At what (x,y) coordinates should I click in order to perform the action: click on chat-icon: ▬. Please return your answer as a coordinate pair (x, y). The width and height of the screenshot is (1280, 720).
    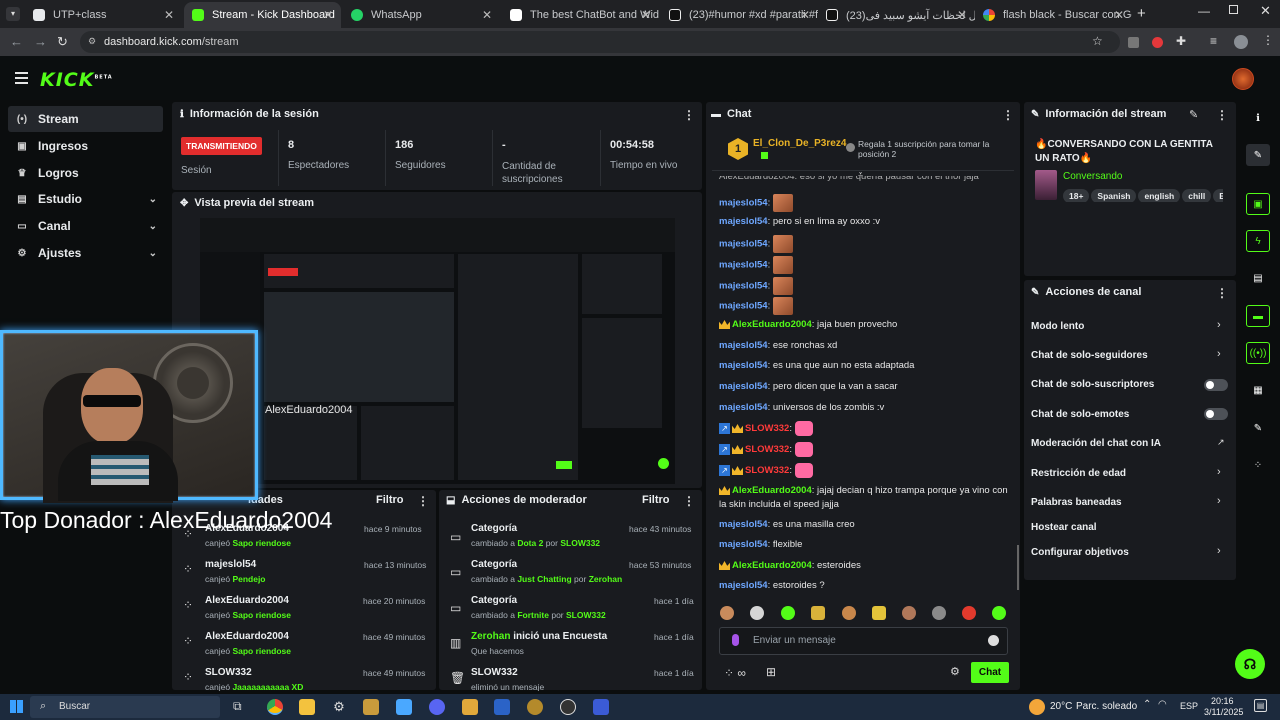
    Looking at the image, I should click on (1258, 316).